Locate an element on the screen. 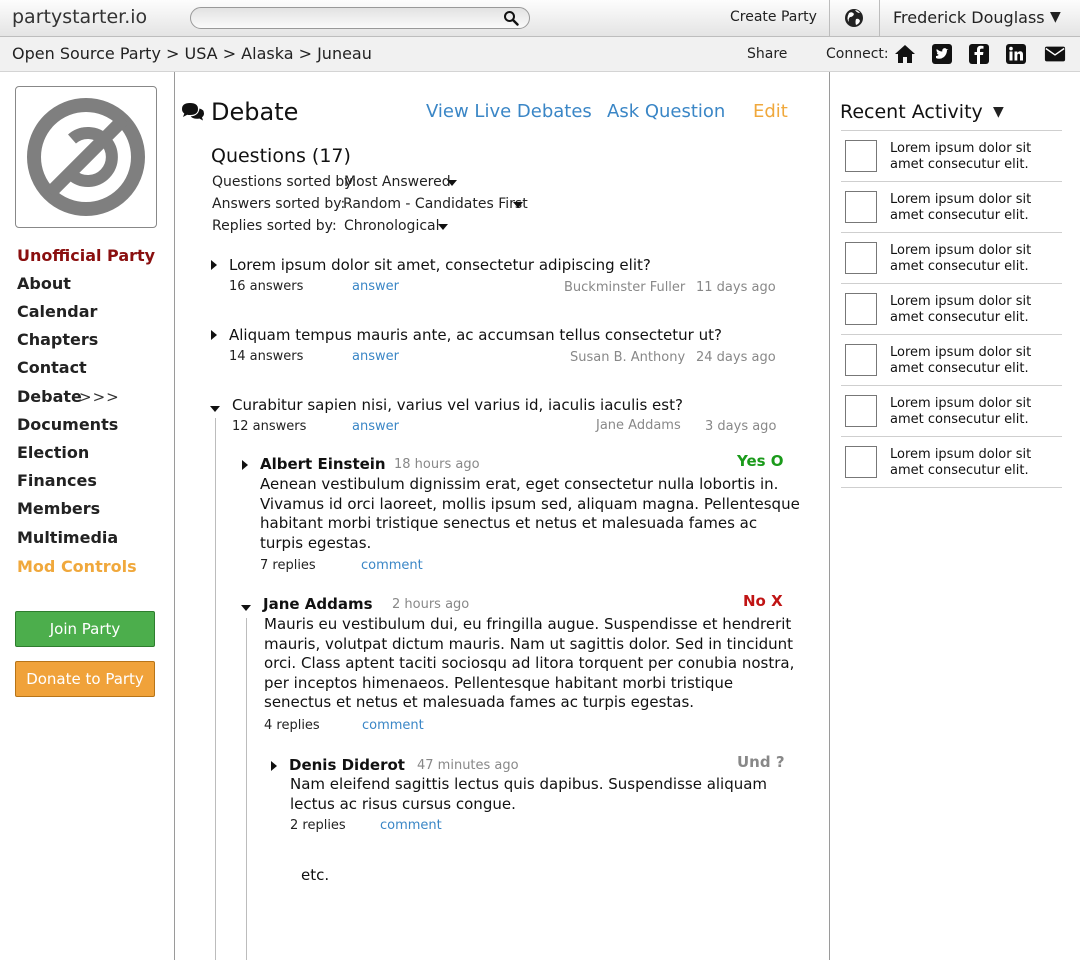 The width and height of the screenshot is (1080, 960). question-author: Susan B. Anthony is located at coordinates (627, 357).